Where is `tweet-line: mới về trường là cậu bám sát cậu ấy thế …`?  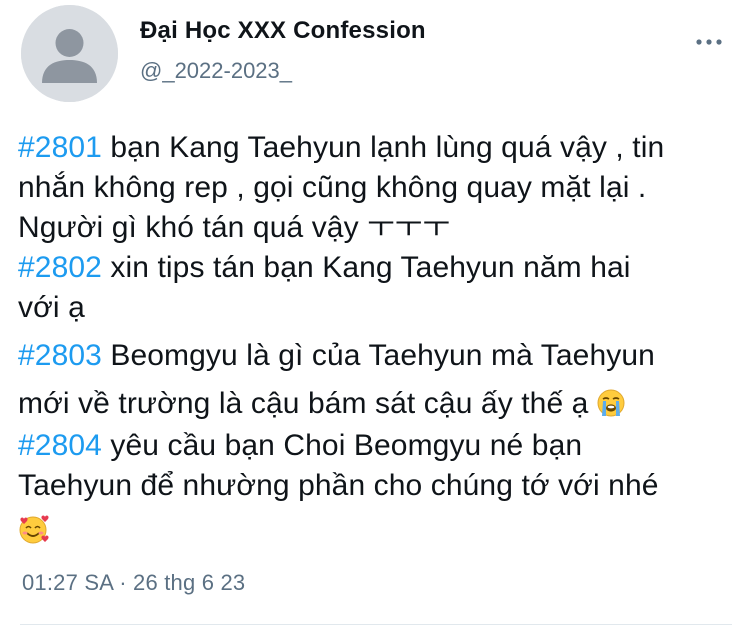 tweet-line: mới về trường là cậu bám sát cậu ấy thế … is located at coordinates (378, 406).